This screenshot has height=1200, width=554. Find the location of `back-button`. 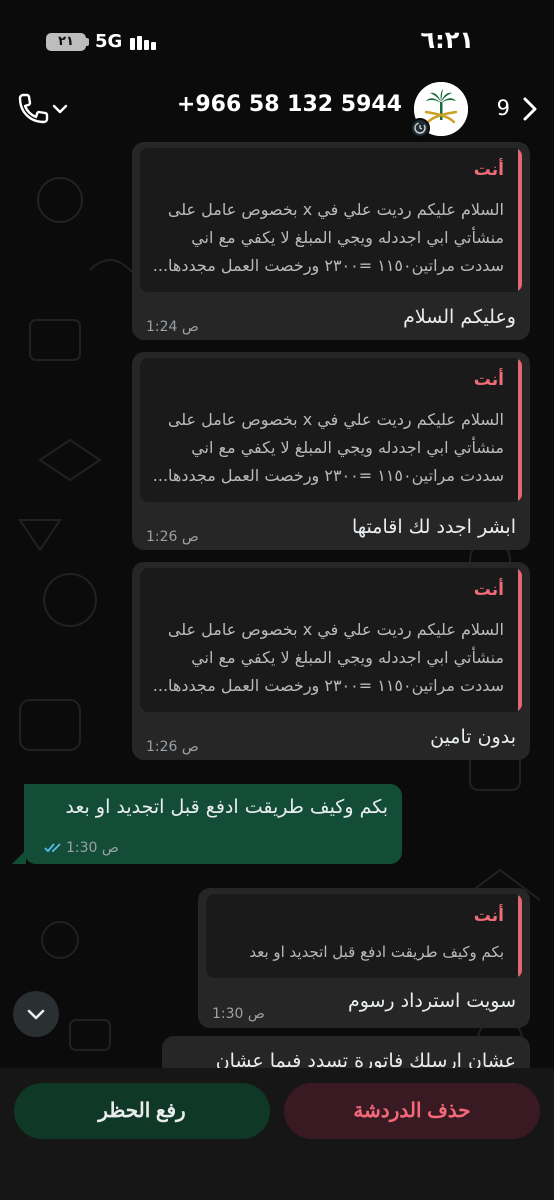

back-button is located at coordinates (530, 109).